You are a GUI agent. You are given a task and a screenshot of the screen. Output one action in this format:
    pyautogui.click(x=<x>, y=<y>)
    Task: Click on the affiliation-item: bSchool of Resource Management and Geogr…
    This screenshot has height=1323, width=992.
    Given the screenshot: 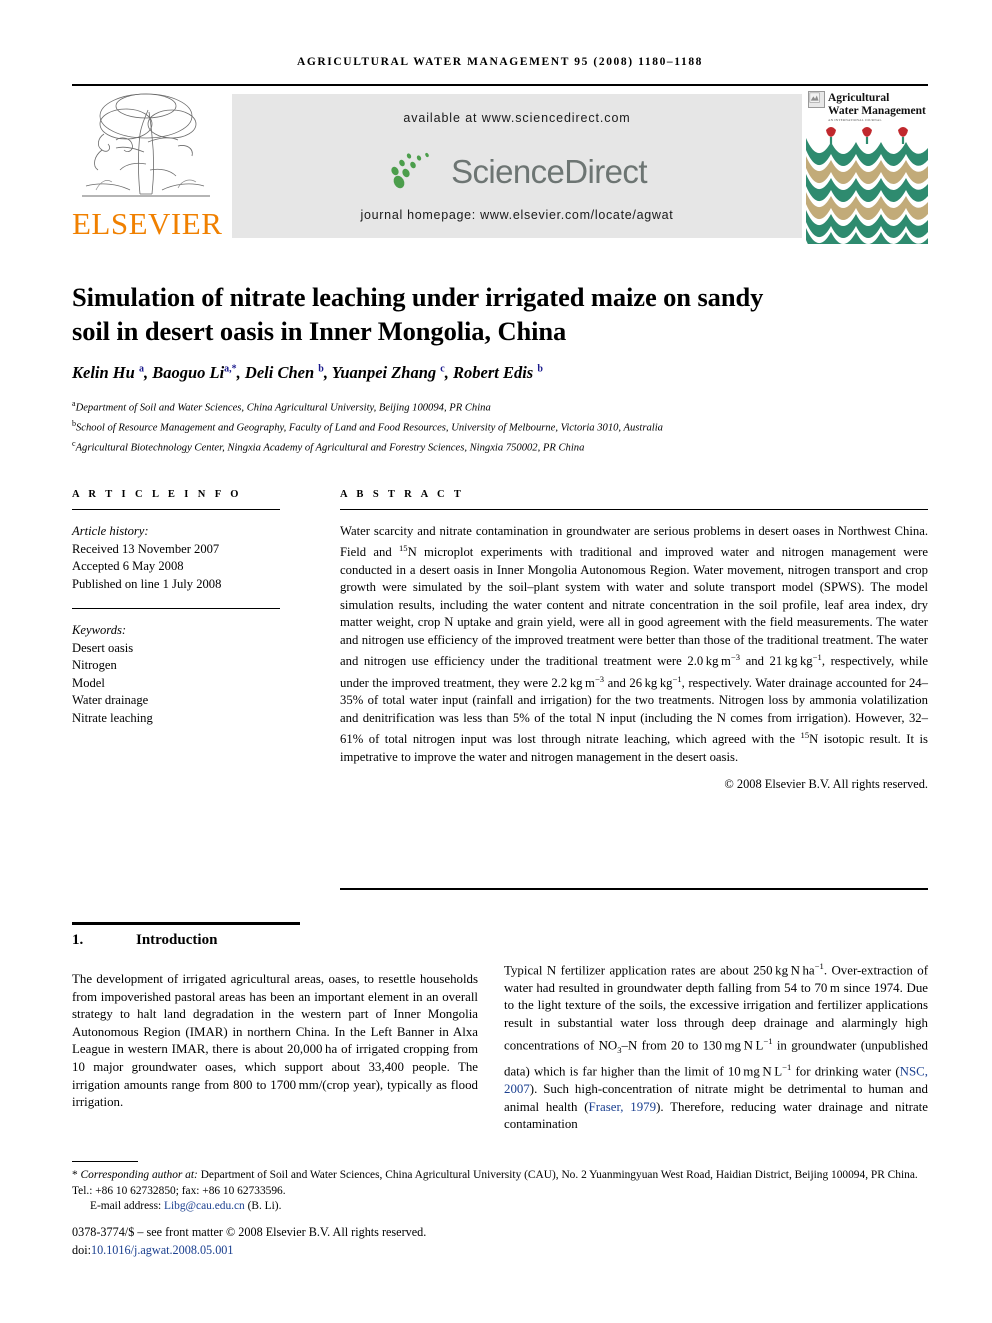 What is the action you would take?
    pyautogui.click(x=367, y=426)
    